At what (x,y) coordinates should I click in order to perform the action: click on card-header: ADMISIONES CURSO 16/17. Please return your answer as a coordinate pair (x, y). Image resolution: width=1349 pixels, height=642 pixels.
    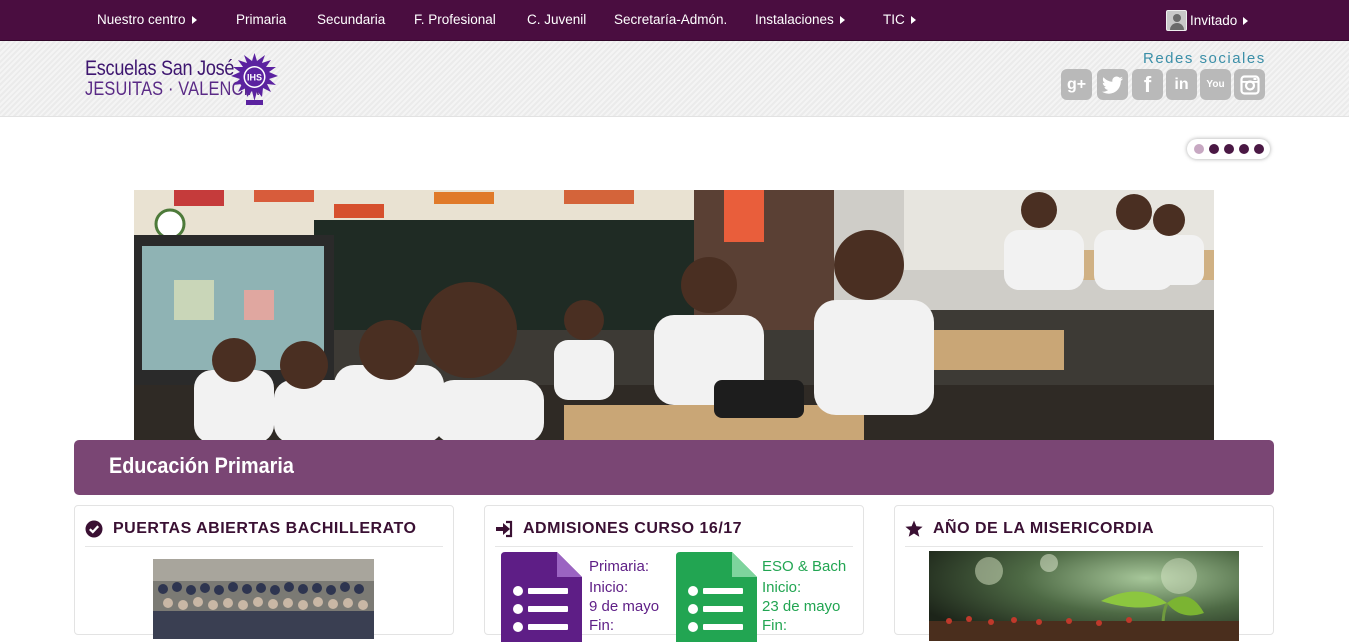
    Looking at the image, I should click on (674, 533).